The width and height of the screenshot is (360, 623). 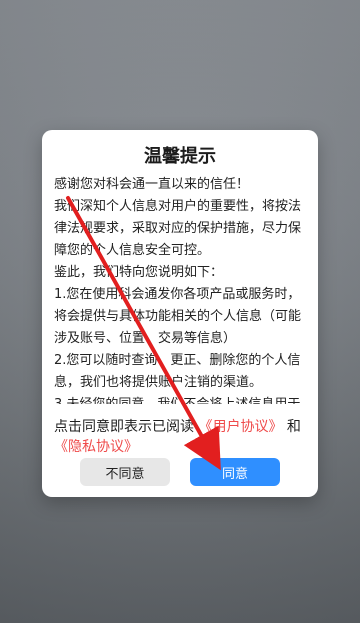 What do you see at coordinates (180, 437) in the screenshot?
I see `agreement-text: 点击同意即表示已阅读 《用户协议》 和 《隐私协议》` at bounding box center [180, 437].